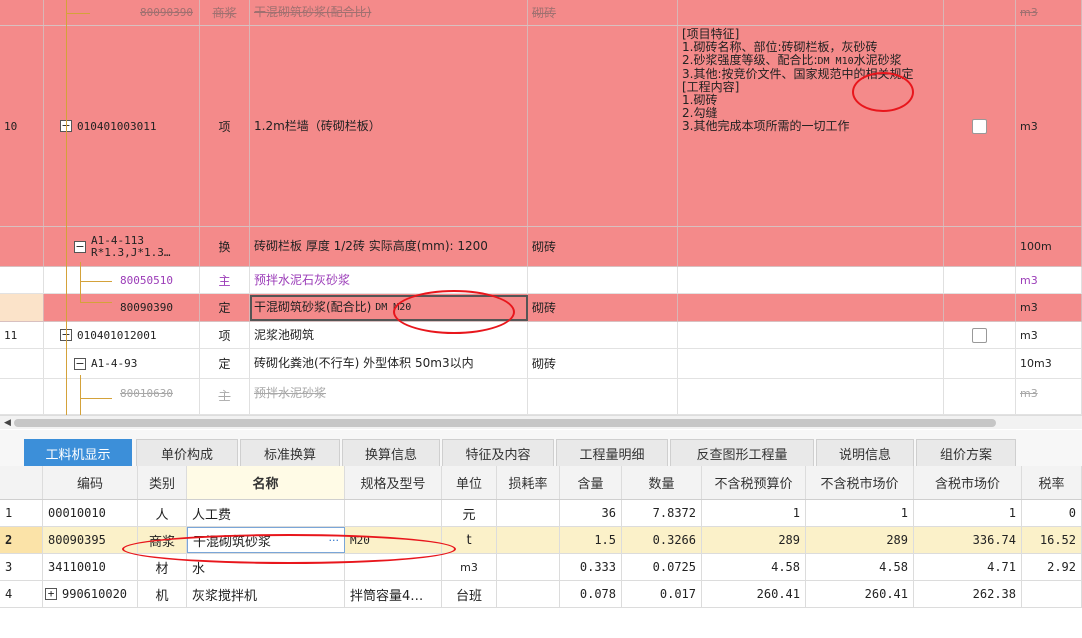  I want to click on more-options-icon: ···, so click(334, 540).